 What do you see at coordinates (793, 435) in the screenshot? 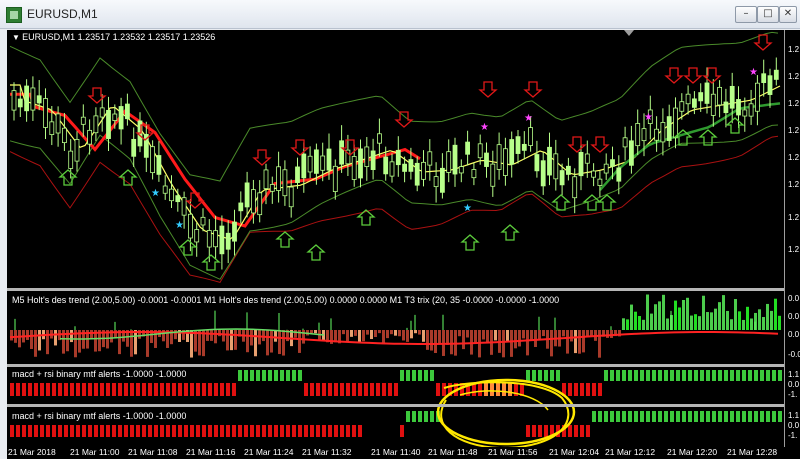
I see `panel-scale-label: -1.` at bounding box center [793, 435].